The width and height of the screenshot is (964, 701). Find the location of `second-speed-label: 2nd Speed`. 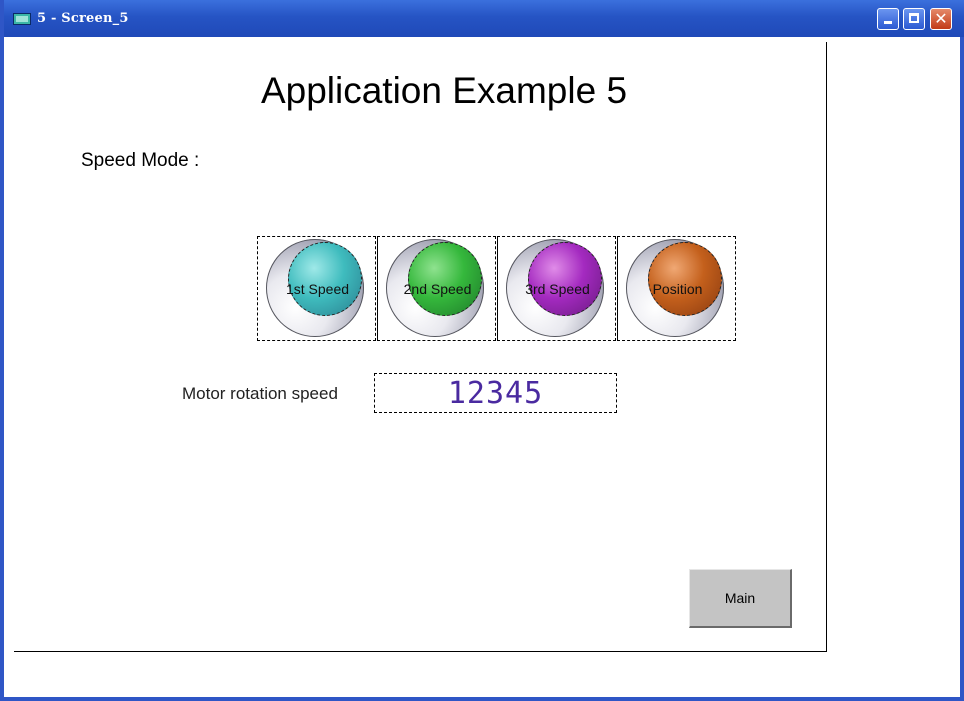

second-speed-label: 2nd Speed is located at coordinates (437, 289).